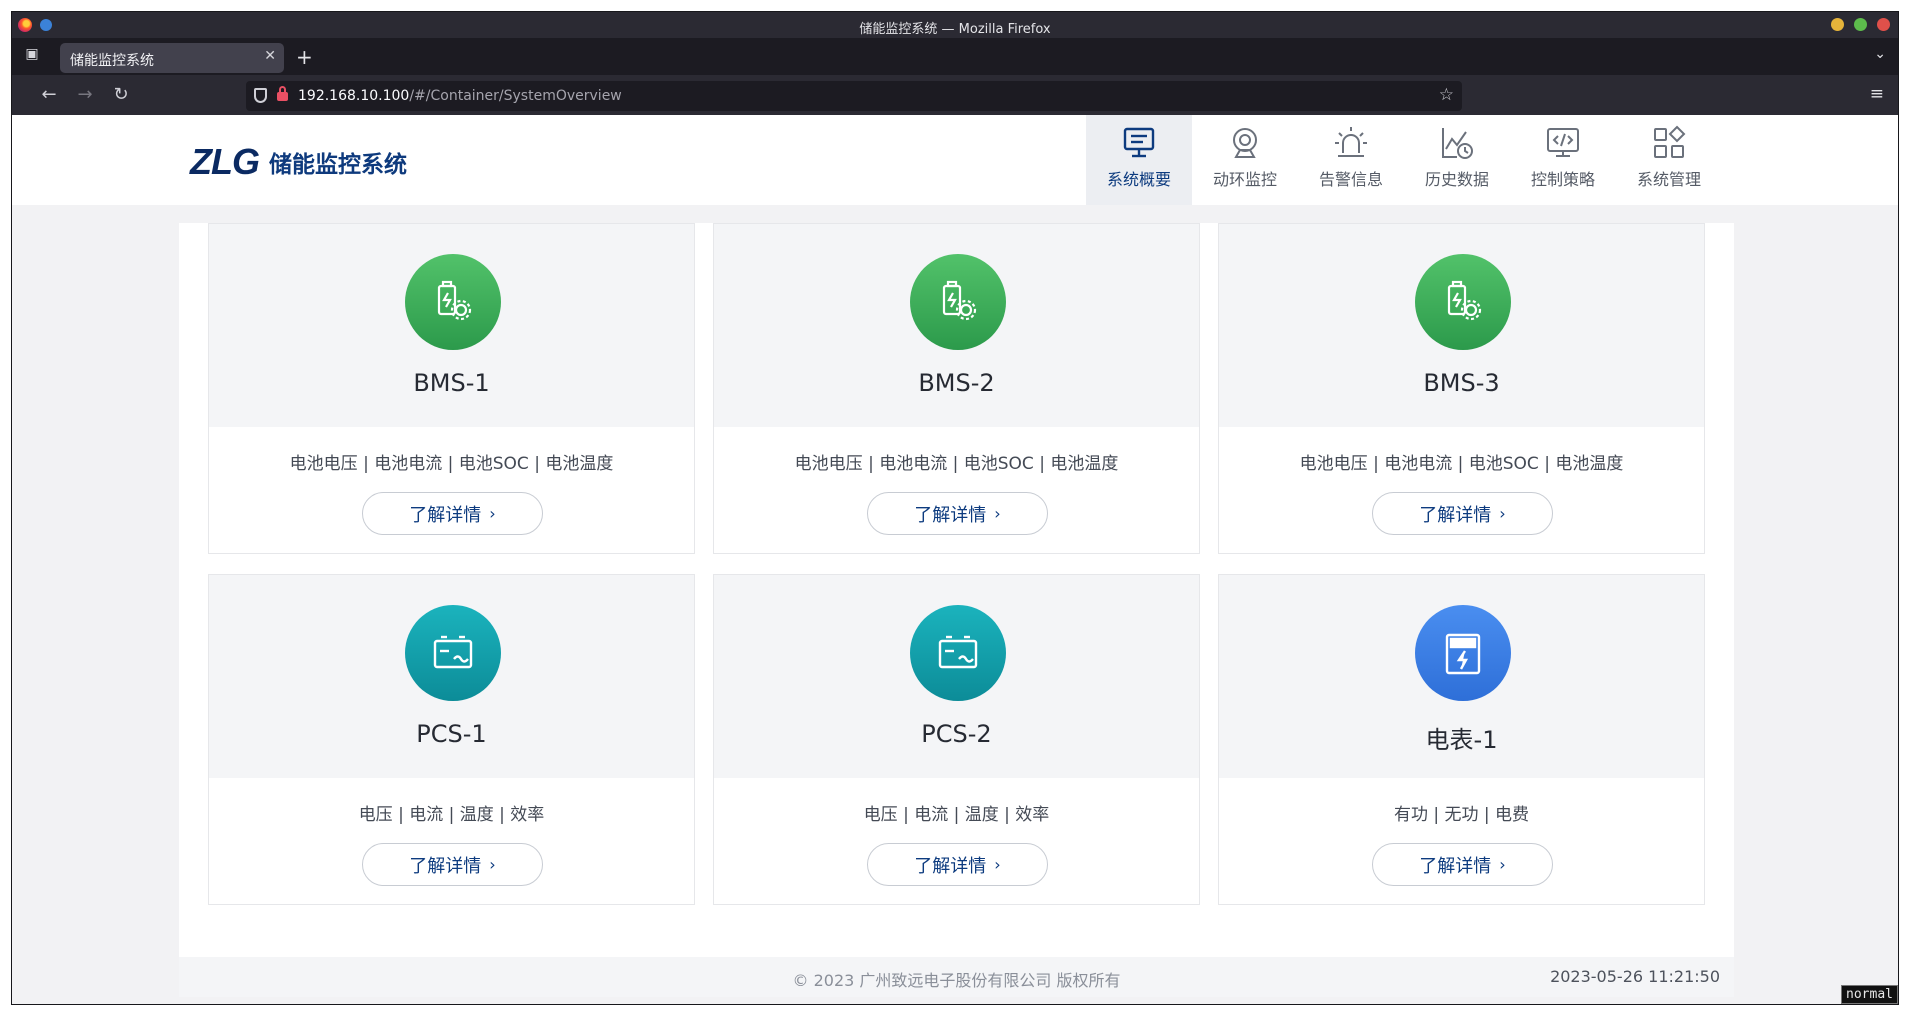 This screenshot has width=1910, height=1016. I want to click on device-card-bms-3: BMS-3 电池电压 | 电池电流 | 电池SOC | 电池温度 了解详情 ›, so click(1461, 388).